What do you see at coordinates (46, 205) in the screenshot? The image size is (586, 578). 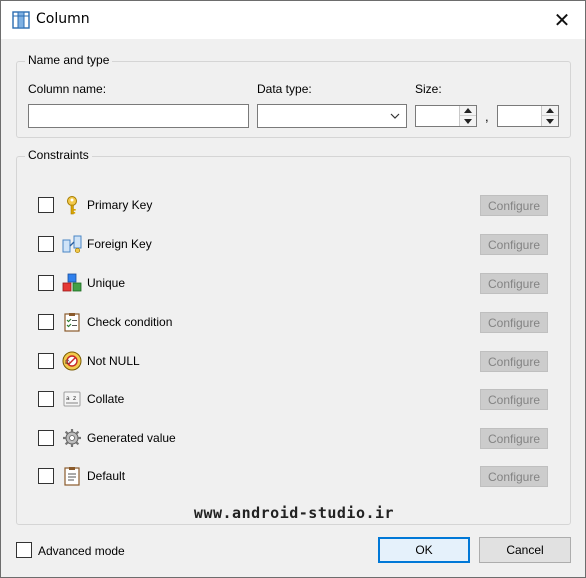 I see `primary-key-checkbox` at bounding box center [46, 205].